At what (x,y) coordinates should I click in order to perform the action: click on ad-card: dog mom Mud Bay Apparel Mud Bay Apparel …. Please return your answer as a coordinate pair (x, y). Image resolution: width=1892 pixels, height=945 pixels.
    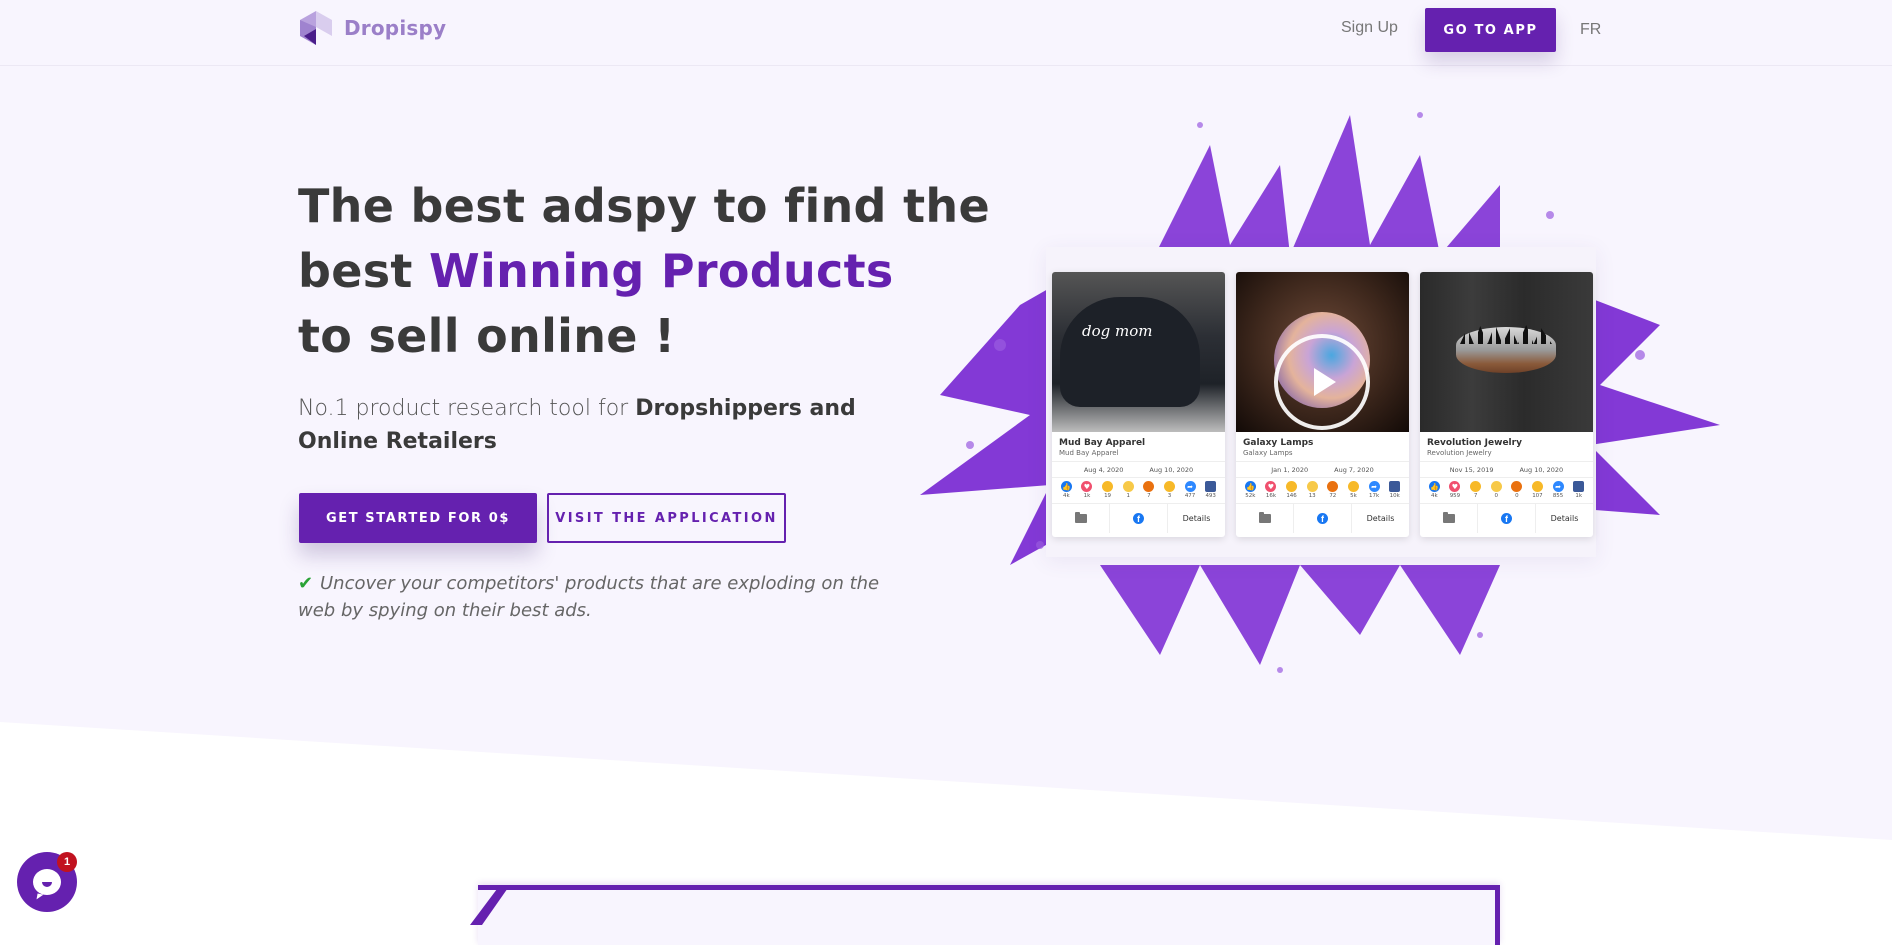
    Looking at the image, I should click on (1138, 404).